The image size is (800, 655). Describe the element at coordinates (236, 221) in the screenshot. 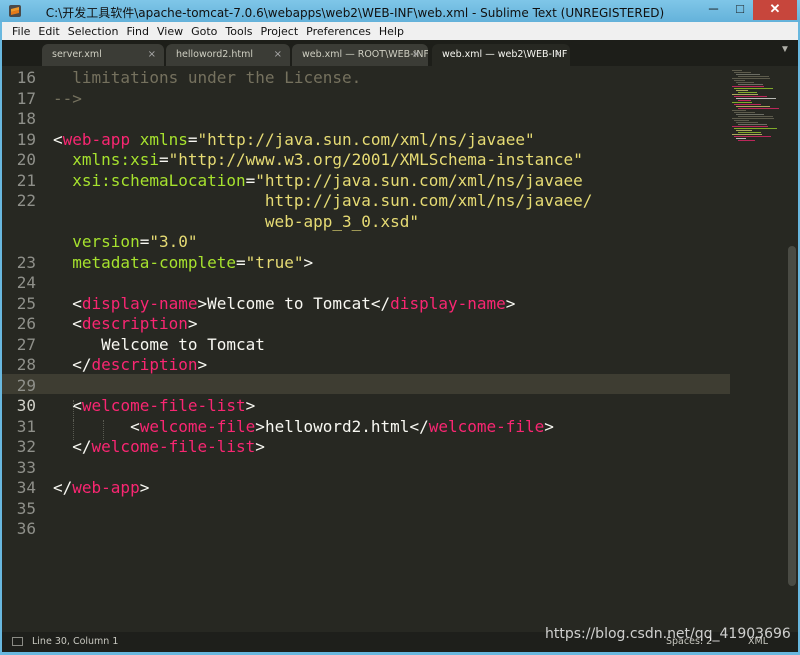

I see `code-line: web-app_3_0.xsd"` at that location.